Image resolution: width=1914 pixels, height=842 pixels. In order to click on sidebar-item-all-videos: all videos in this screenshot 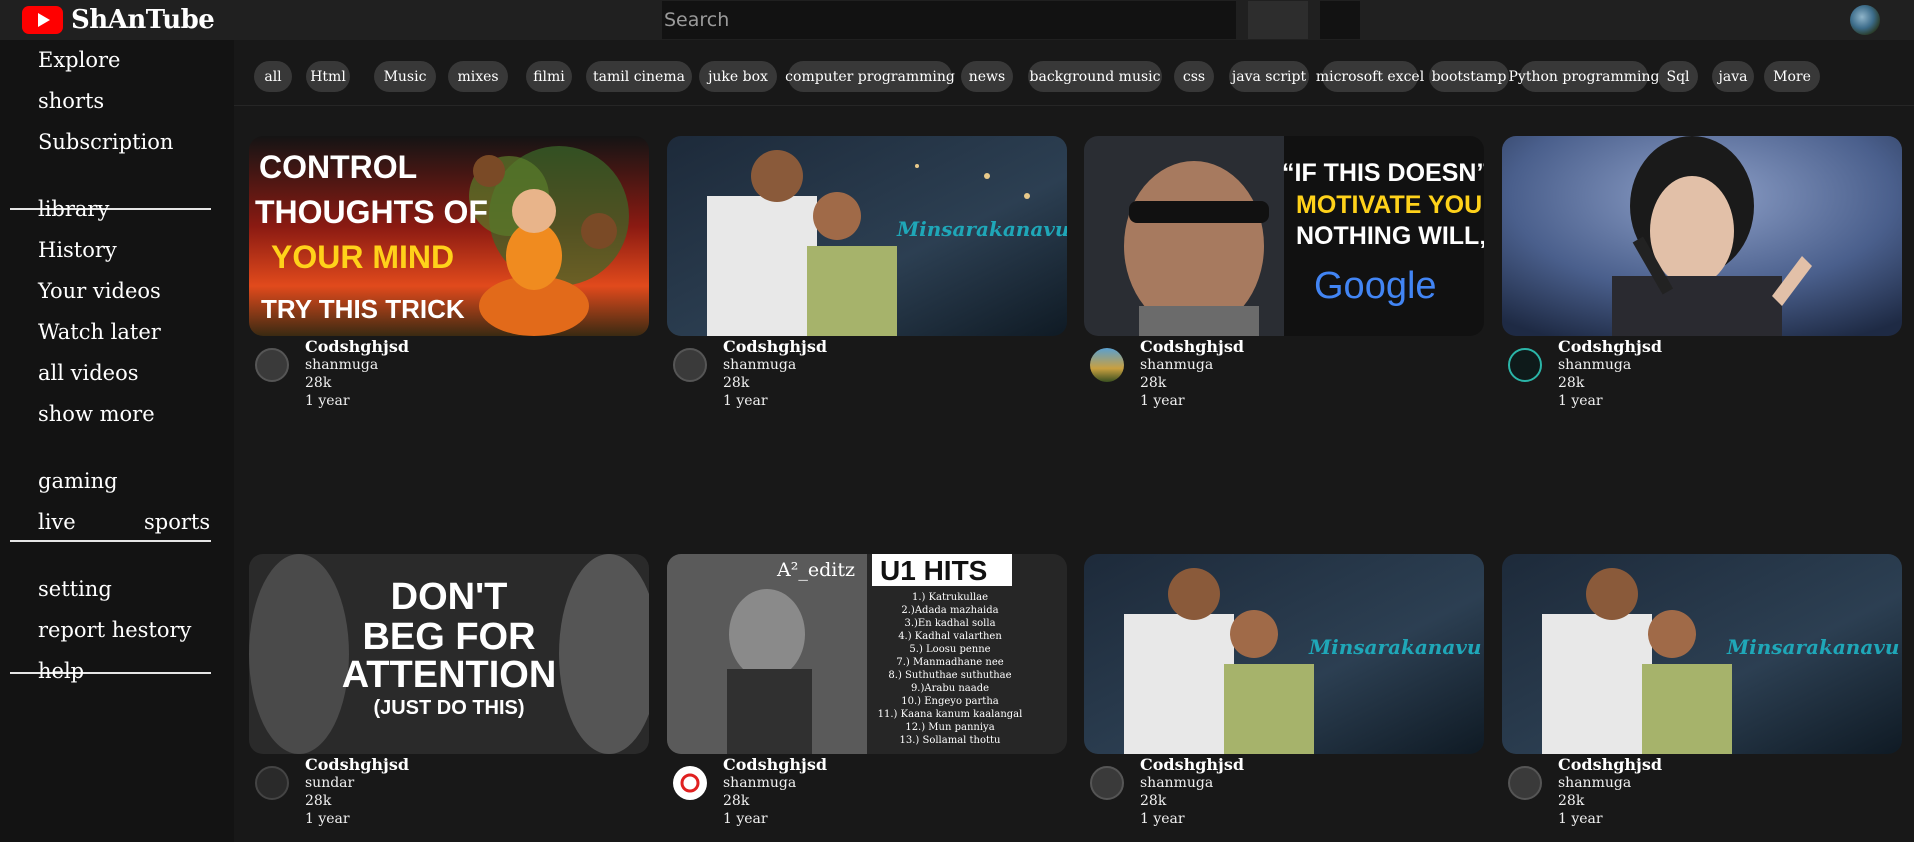, I will do `click(88, 373)`.